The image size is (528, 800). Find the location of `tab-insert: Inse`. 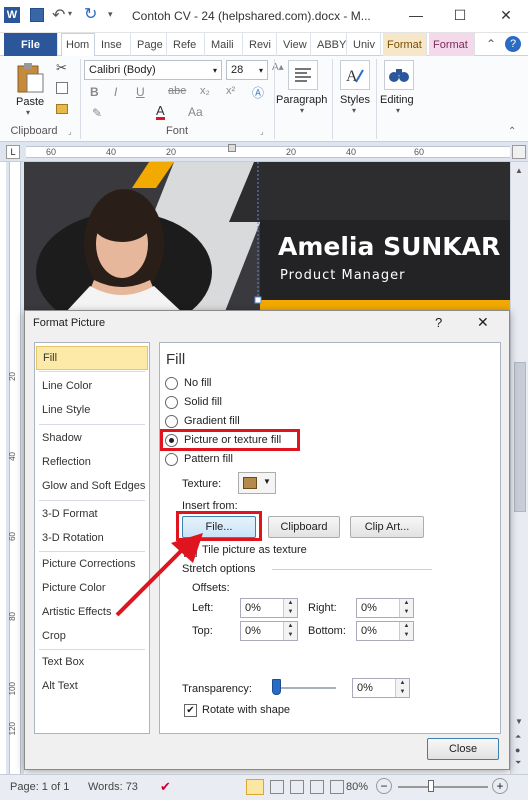

tab-insert: Inse is located at coordinates (114, 44).